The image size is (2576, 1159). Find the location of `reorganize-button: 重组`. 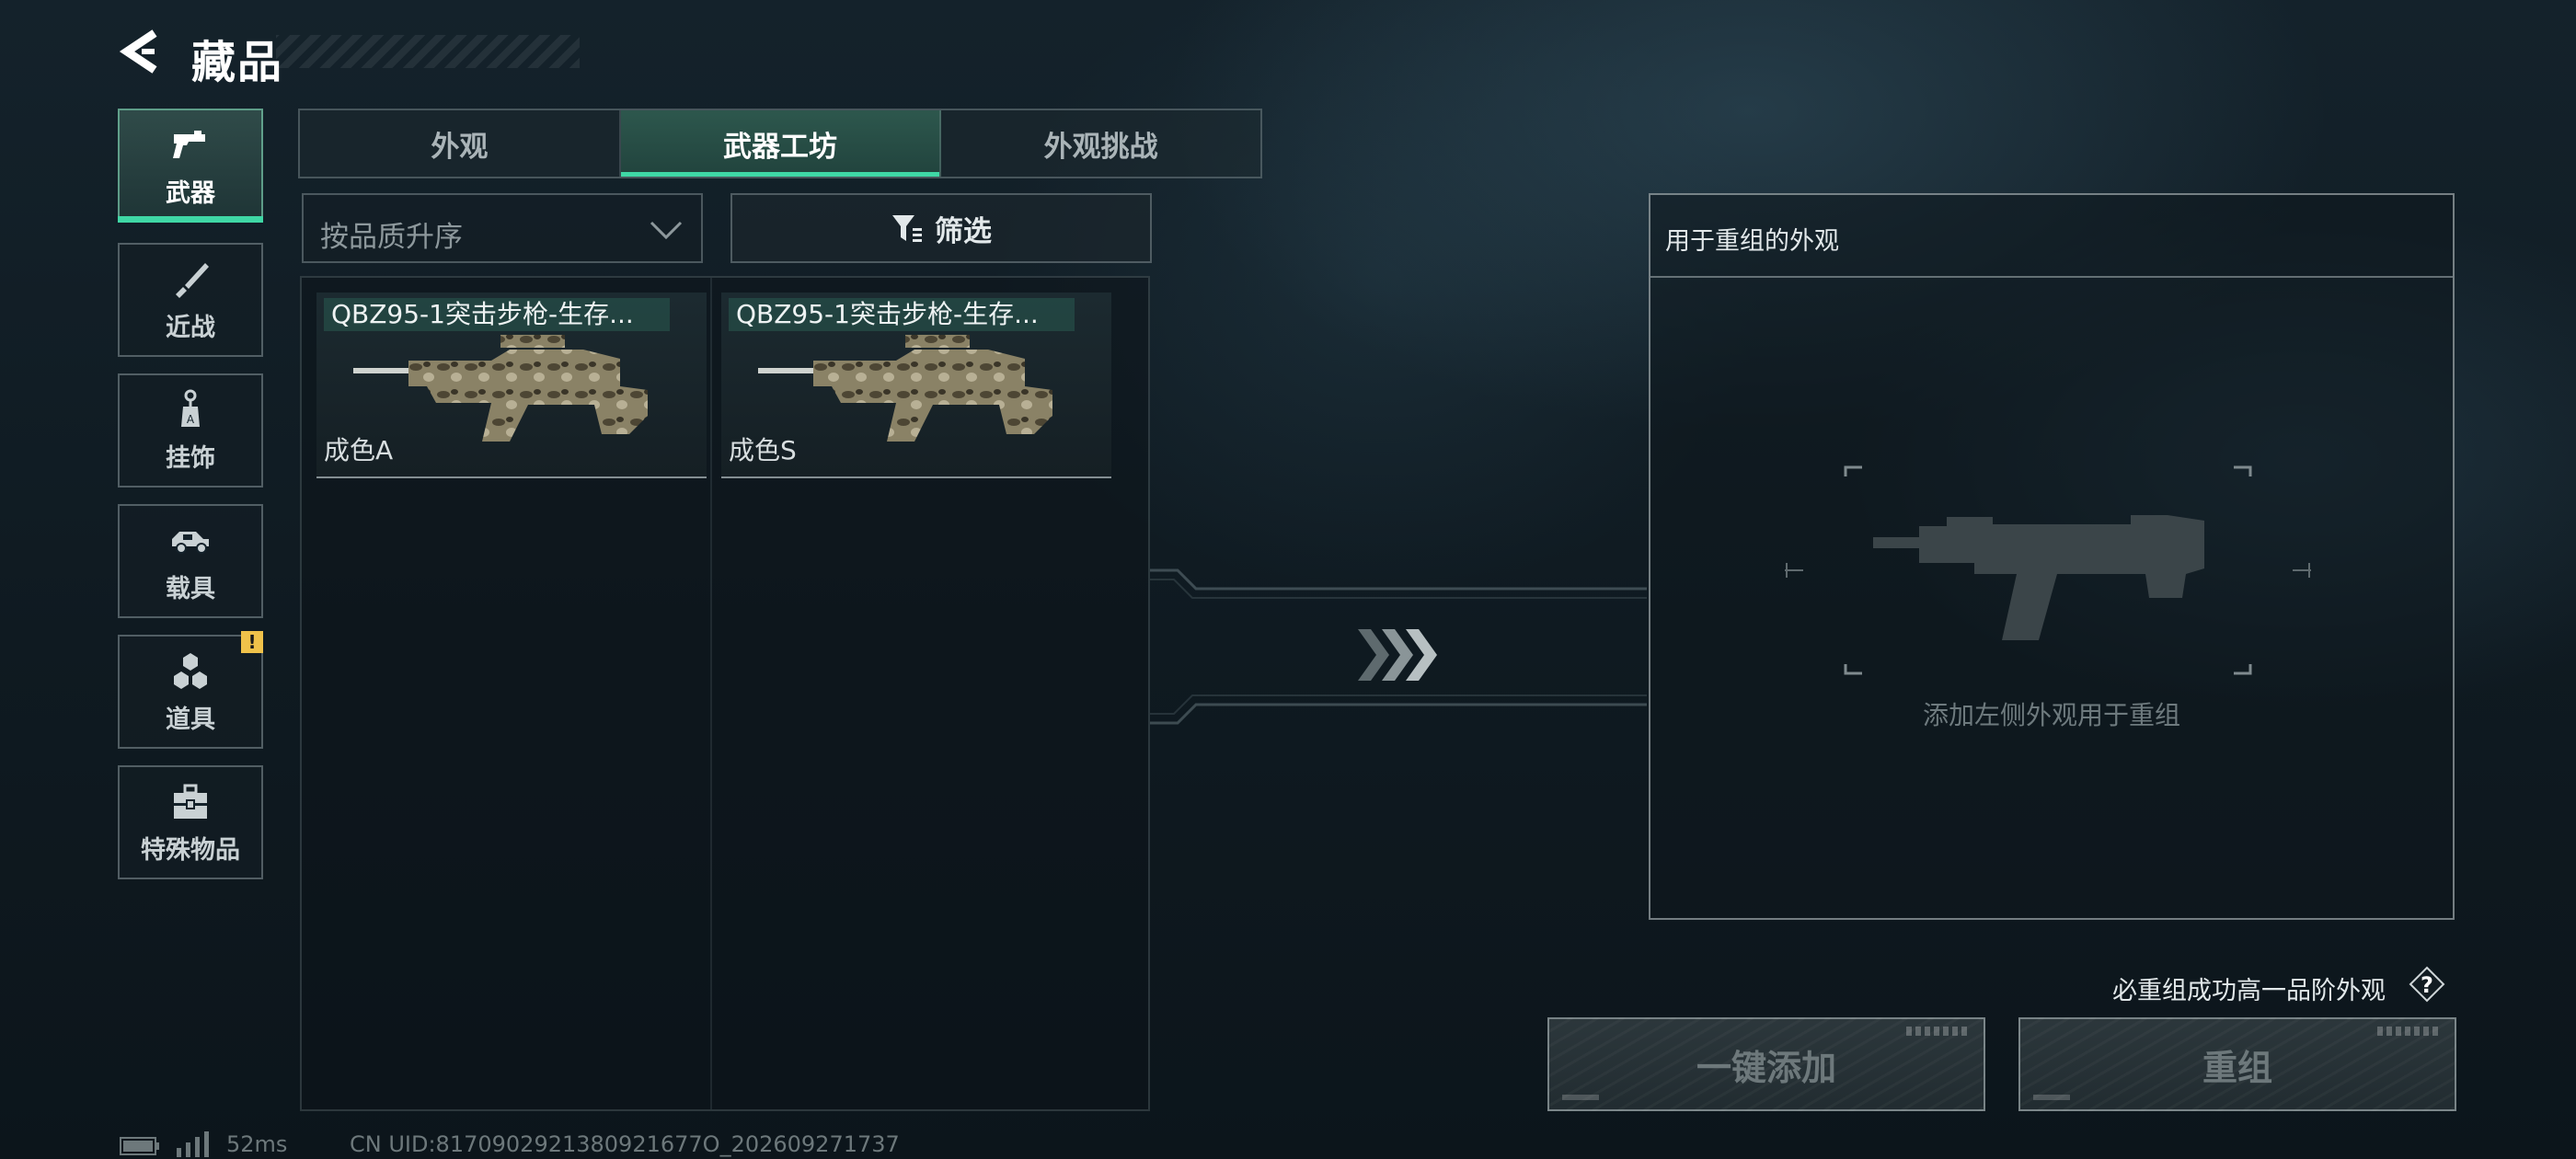

reorganize-button: 重组 is located at coordinates (2237, 1064).